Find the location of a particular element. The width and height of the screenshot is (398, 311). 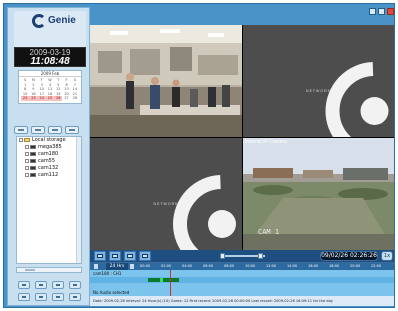

calendar-day: 23 is located at coordinates (33, 98).